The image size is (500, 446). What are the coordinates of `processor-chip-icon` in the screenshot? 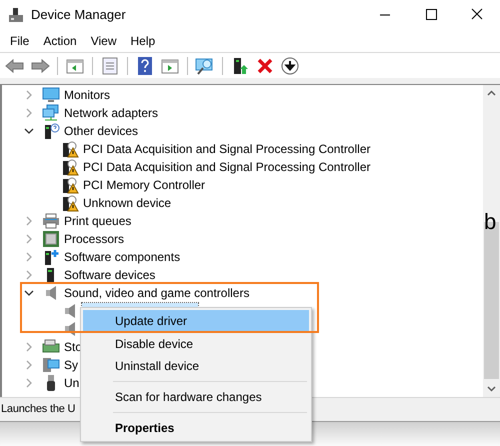 It's located at (51, 239).